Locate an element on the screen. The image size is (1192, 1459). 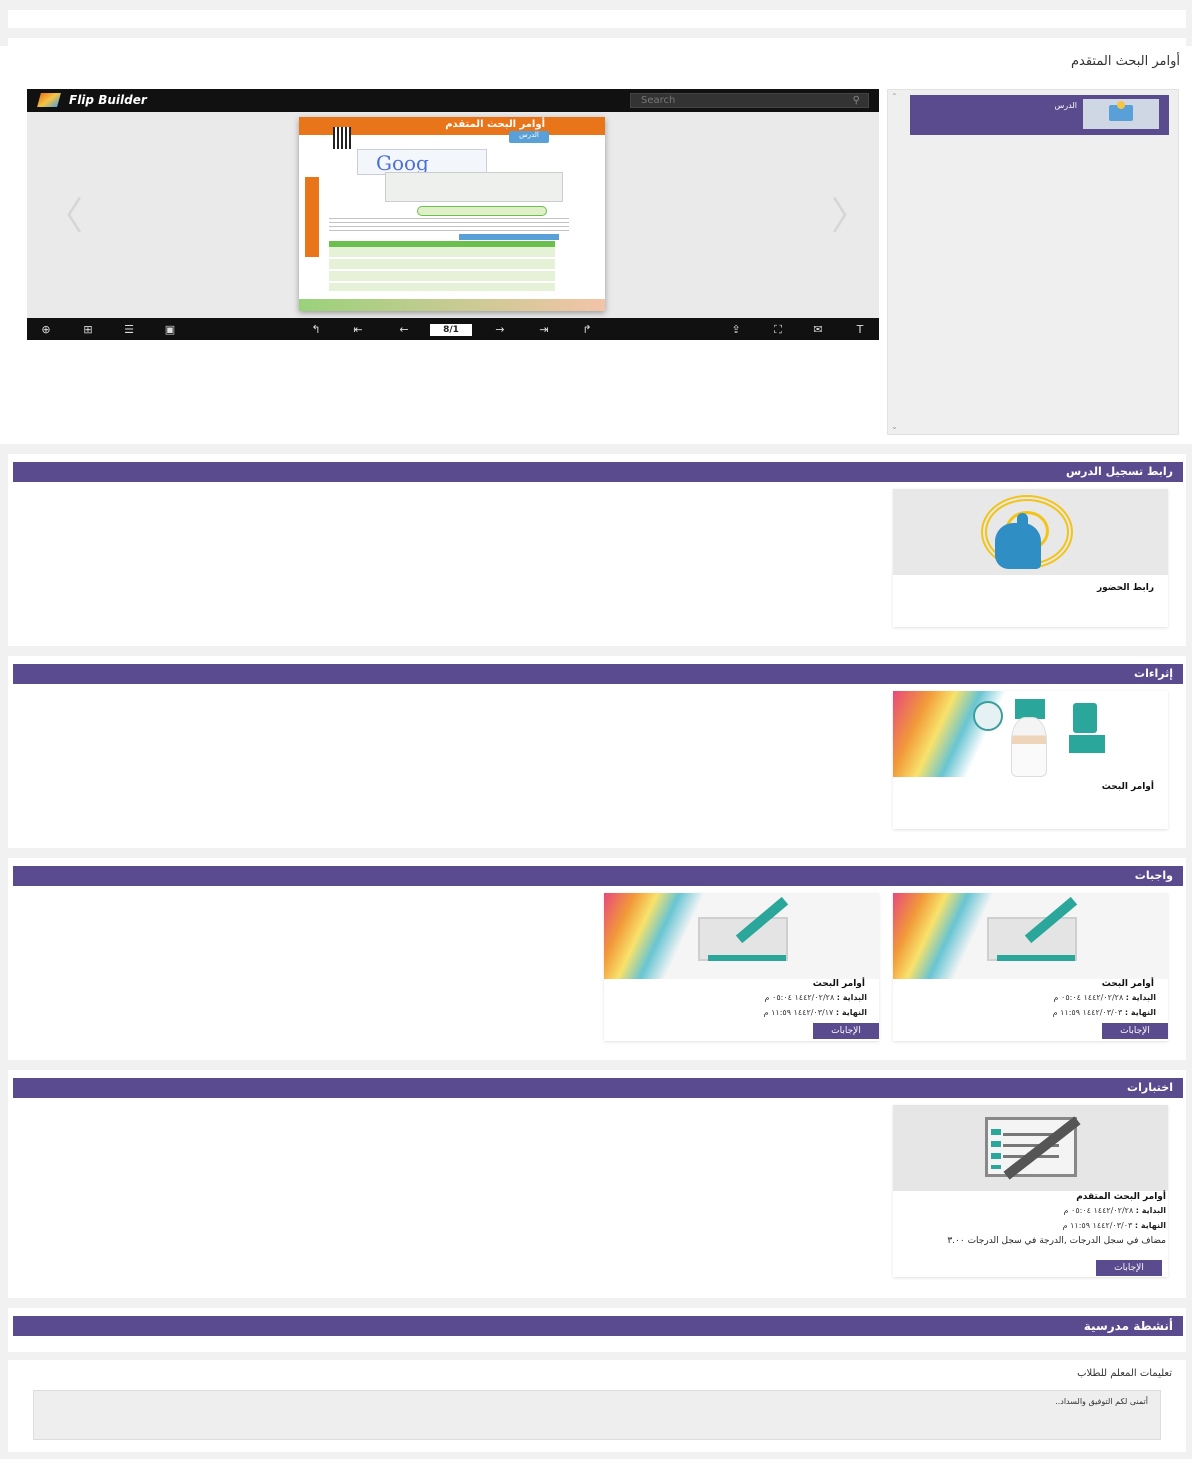
test-thumb is located at coordinates (1030, 1148).